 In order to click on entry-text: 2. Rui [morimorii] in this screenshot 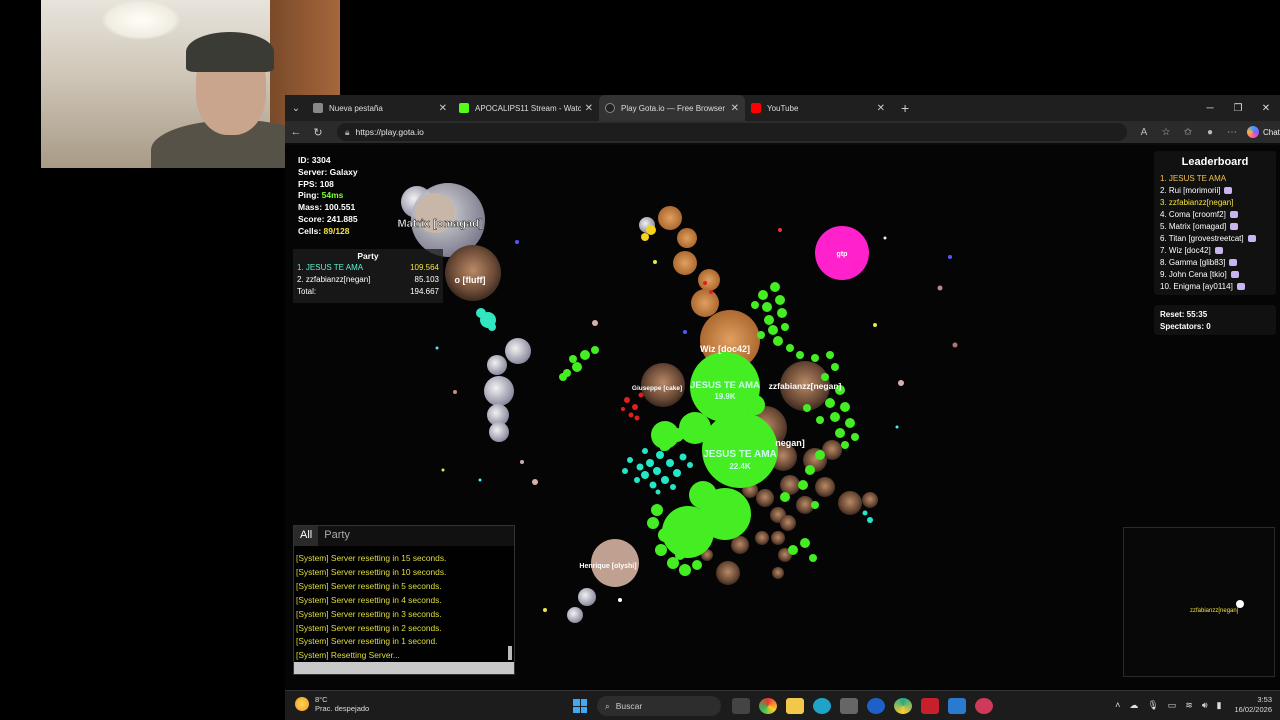, I will do `click(1190, 190)`.